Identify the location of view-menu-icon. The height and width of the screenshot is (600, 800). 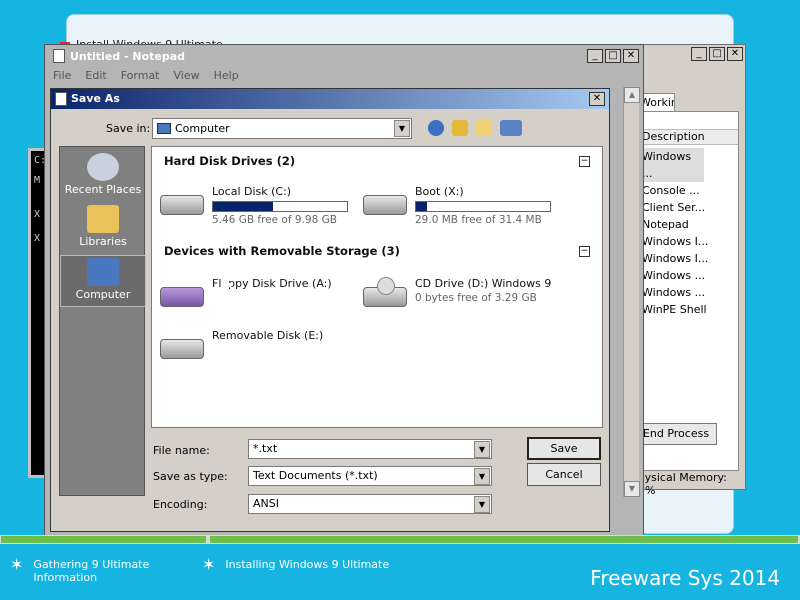
(511, 128).